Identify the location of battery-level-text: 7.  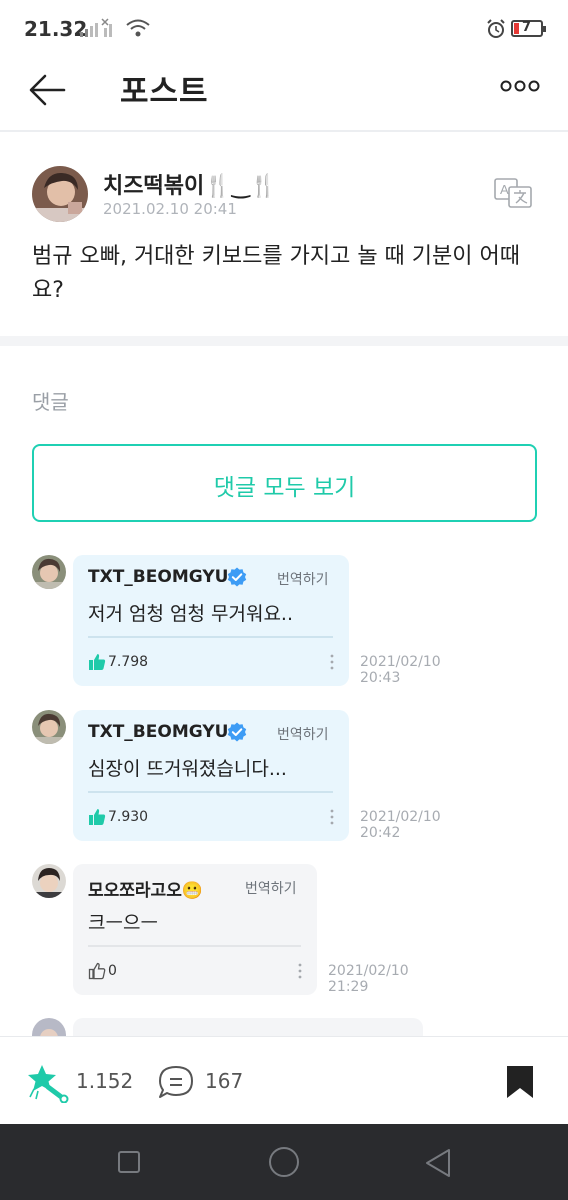
(527, 27).